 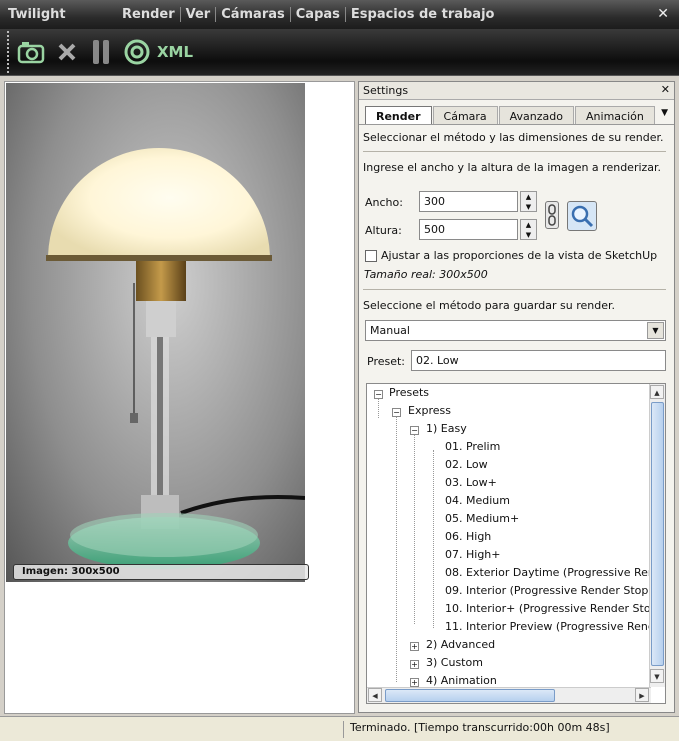 I want to click on scroll-right-icon: ▶, so click(x=642, y=695).